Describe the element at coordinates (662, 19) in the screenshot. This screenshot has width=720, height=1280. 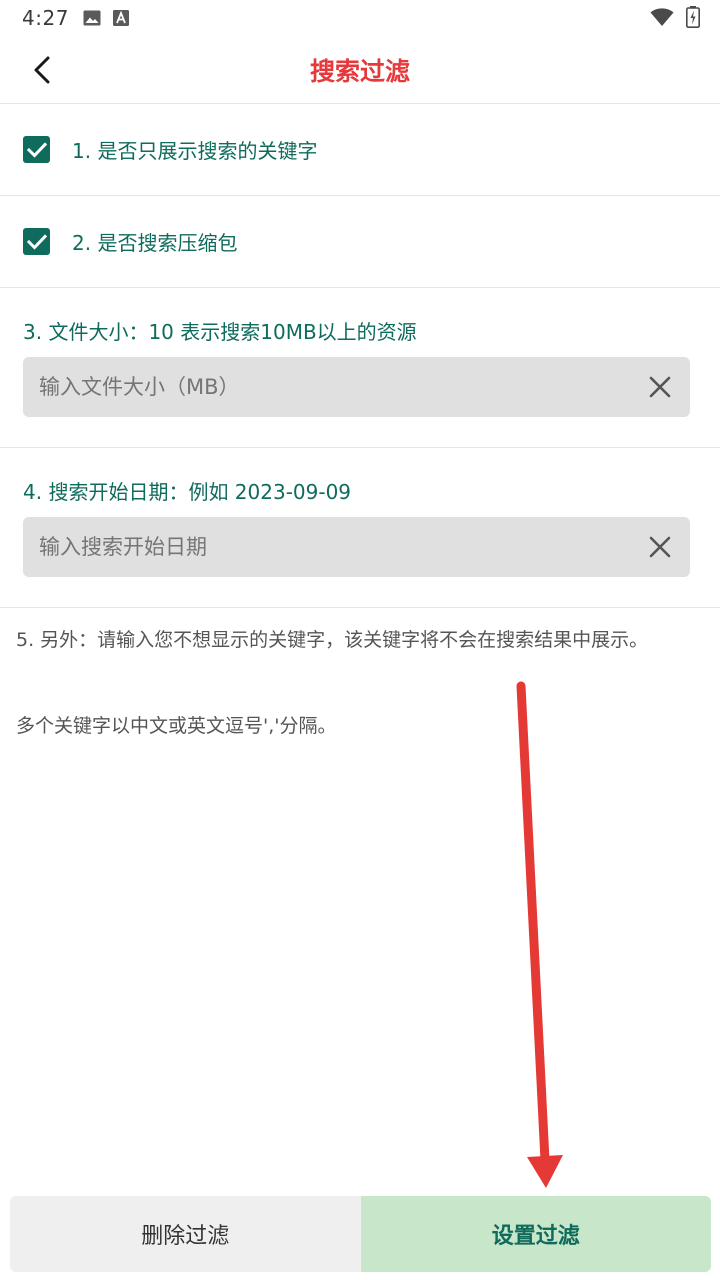
I see `wifi-icon` at that location.